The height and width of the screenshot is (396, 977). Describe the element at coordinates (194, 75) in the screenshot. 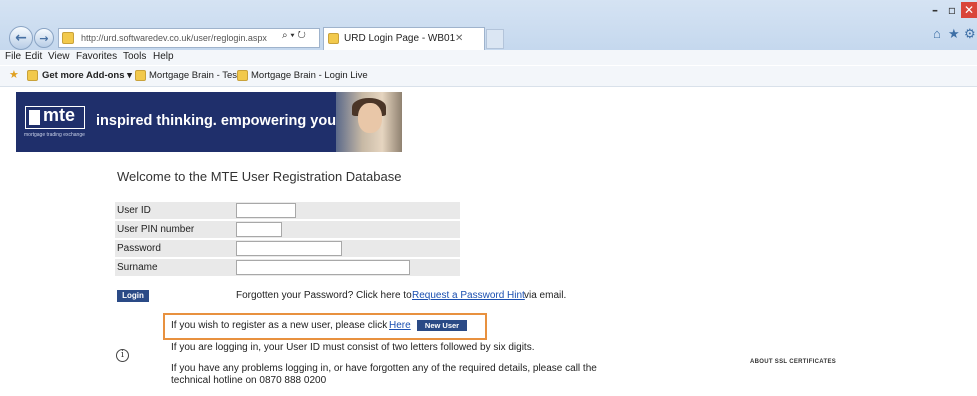

I see `favorite-mortgage-brain-test: Mortgage Brain - Test` at that location.